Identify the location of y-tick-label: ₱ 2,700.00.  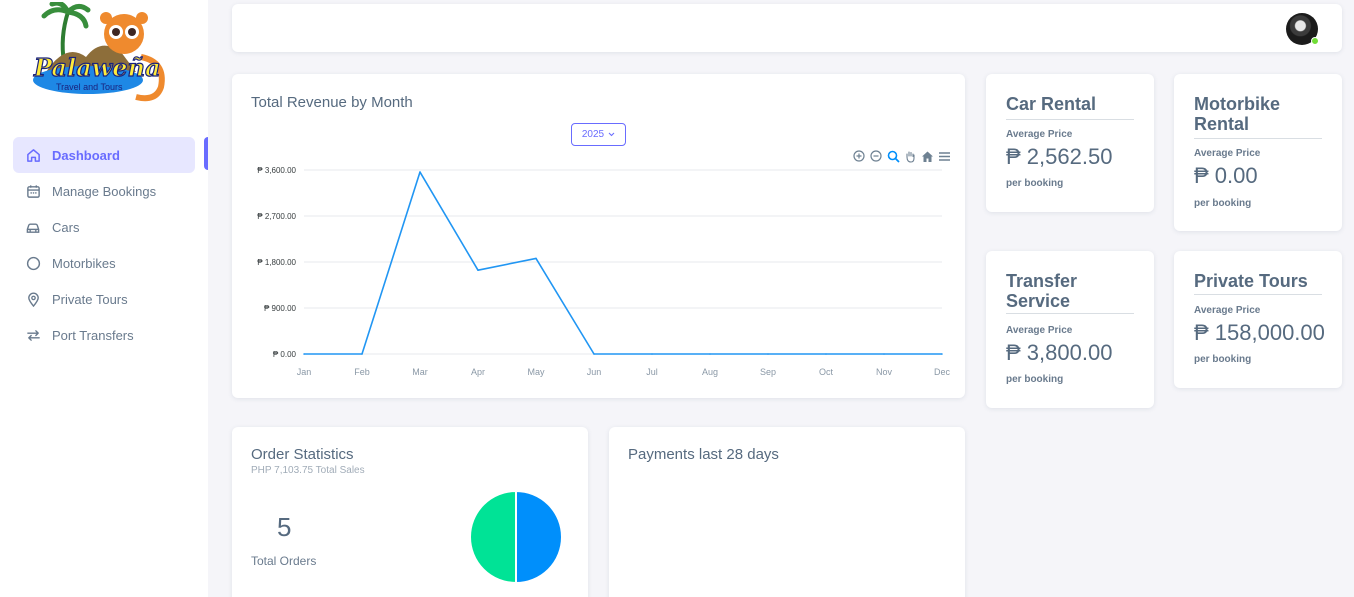
(276, 216).